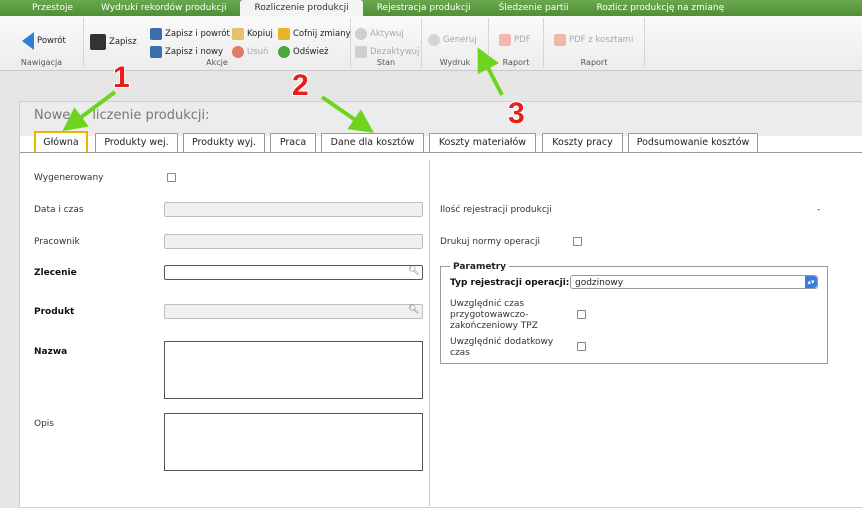 Image resolution: width=862 pixels, height=508 pixels. I want to click on generated-checkbox, so click(171, 177).